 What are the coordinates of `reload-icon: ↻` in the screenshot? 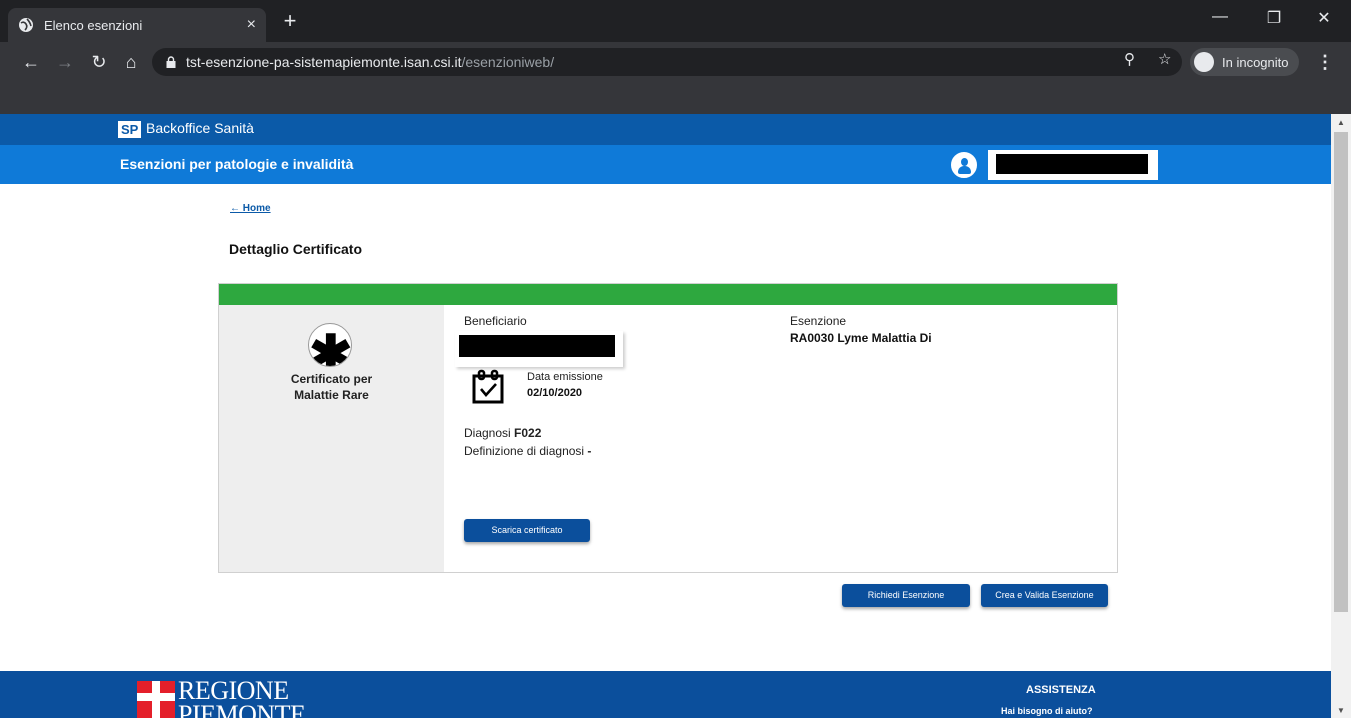 It's located at (99, 62).